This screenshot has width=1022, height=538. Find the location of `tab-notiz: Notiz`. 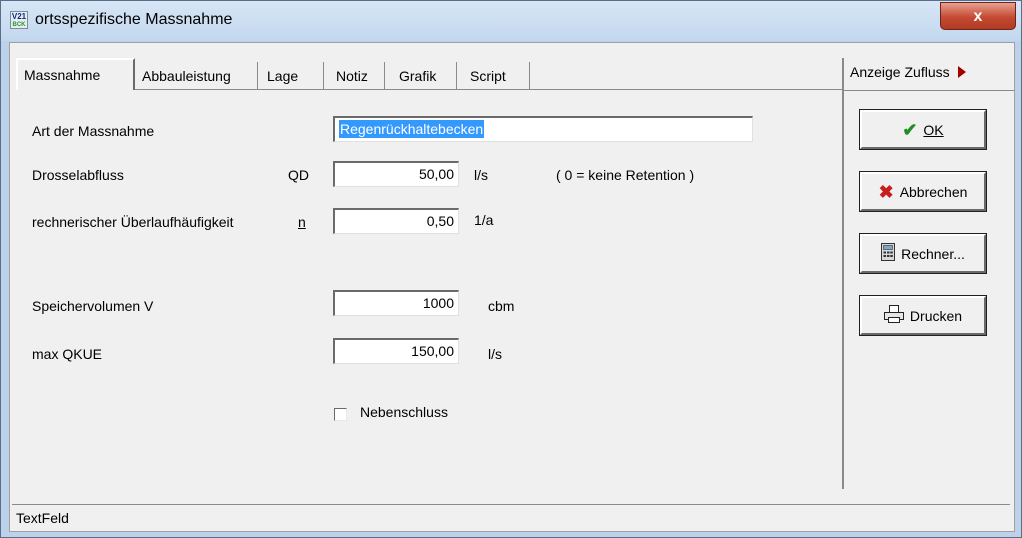

tab-notiz: Notiz is located at coordinates (357, 76).